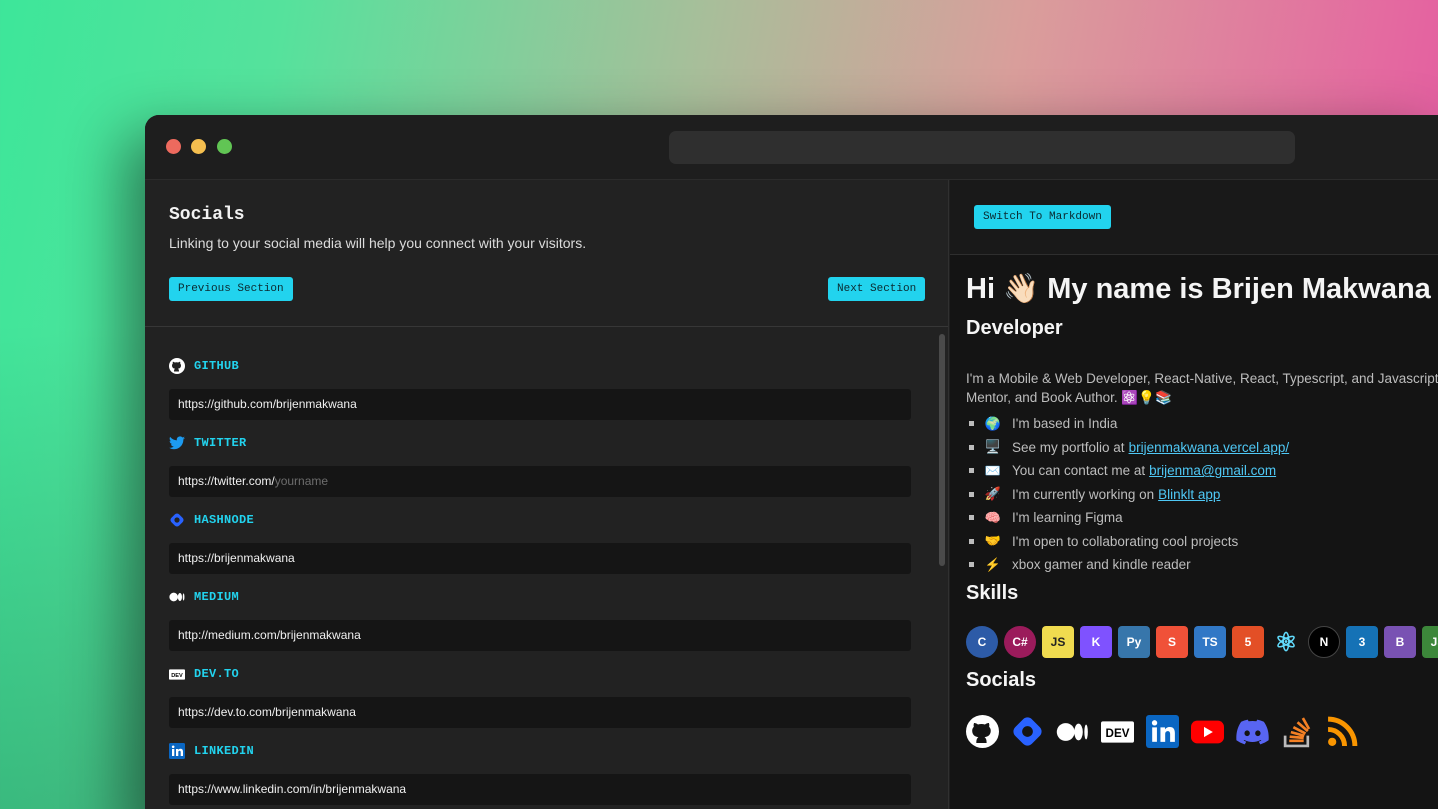 This screenshot has height=809, width=1438. What do you see at coordinates (1172, 642) in the screenshot?
I see `swift-icon: S` at bounding box center [1172, 642].